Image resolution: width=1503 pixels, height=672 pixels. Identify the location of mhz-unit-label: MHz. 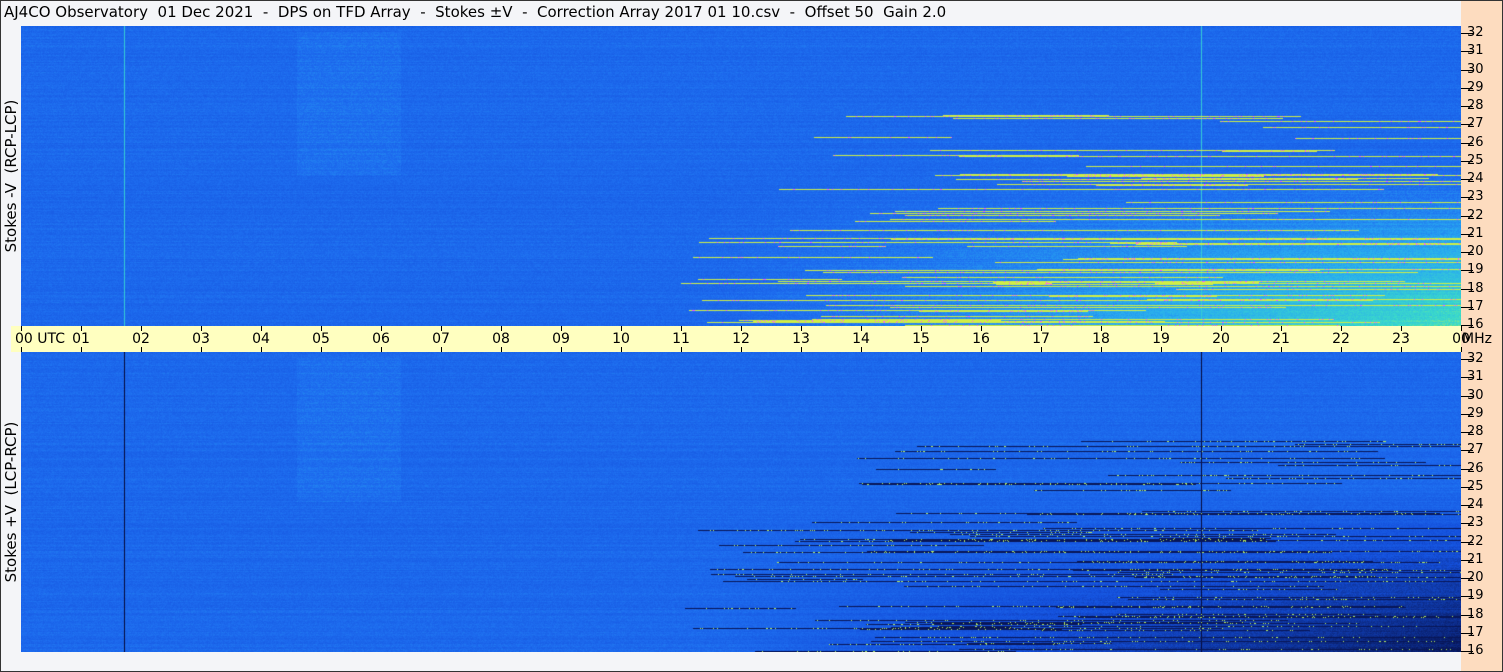
(1477, 339).